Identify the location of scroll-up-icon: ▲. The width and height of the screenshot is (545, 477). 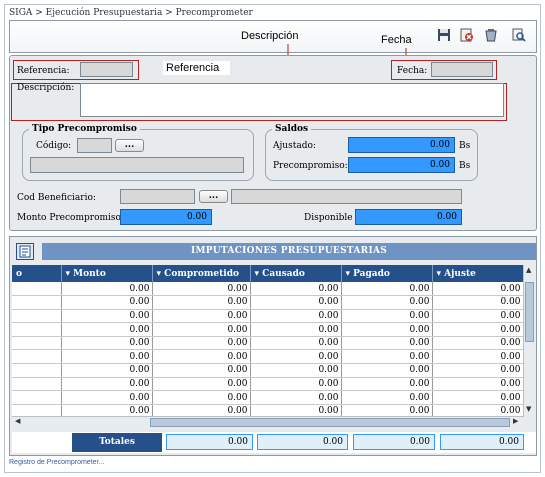
(528, 270).